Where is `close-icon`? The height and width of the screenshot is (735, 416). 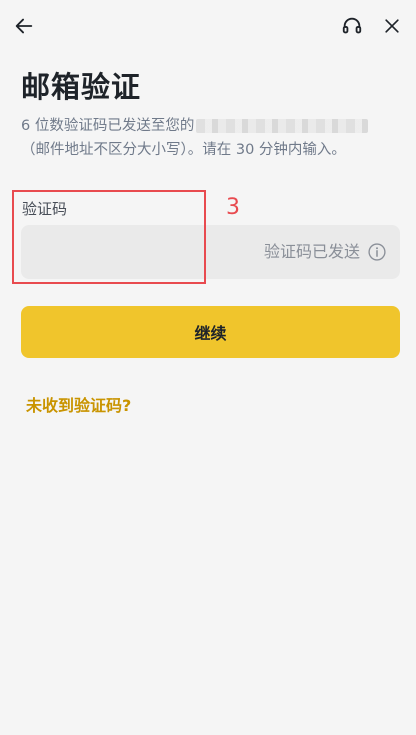 close-icon is located at coordinates (392, 26).